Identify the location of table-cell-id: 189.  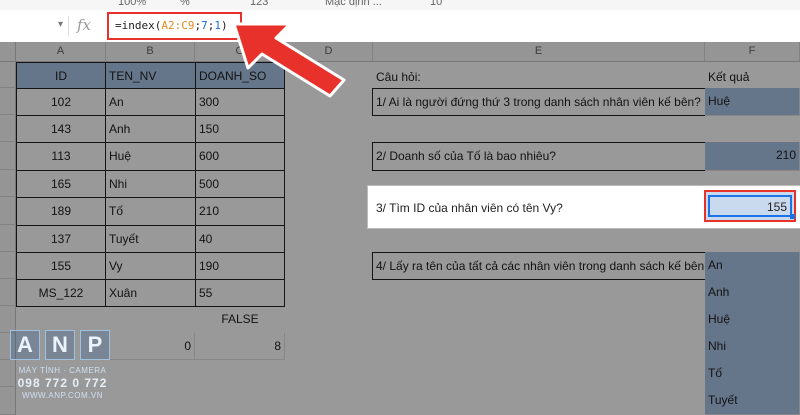
(61, 211).